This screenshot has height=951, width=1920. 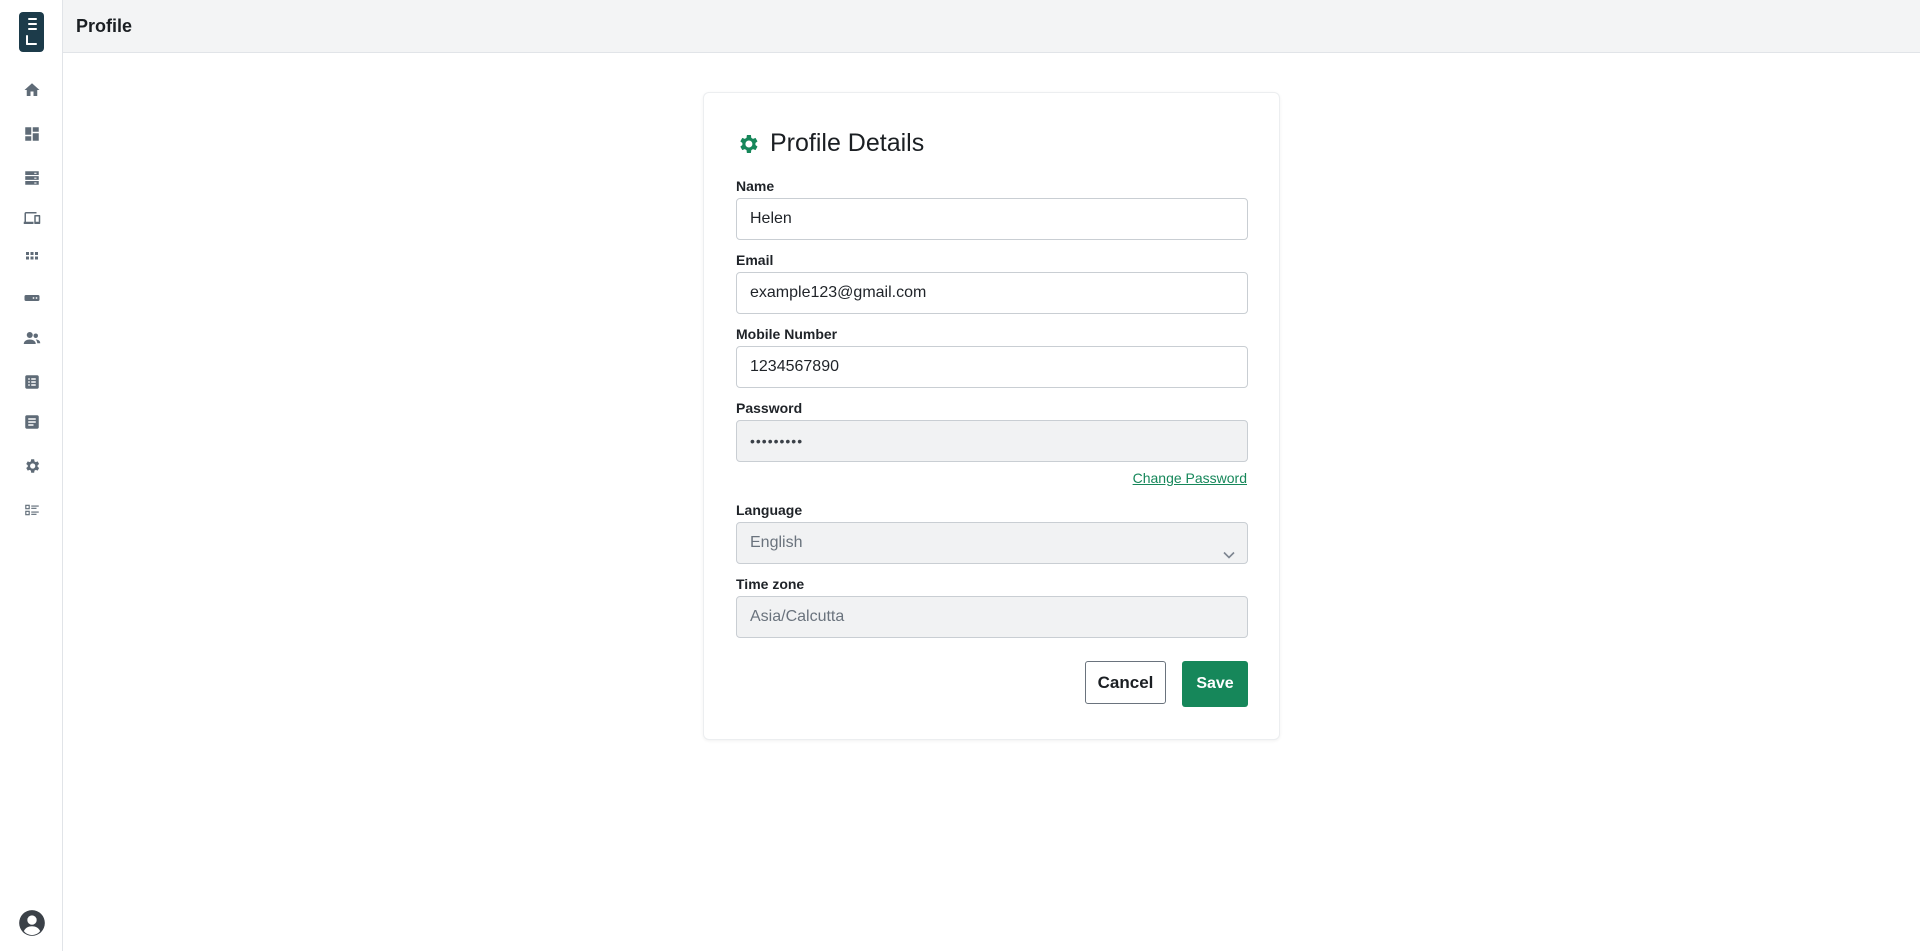 What do you see at coordinates (755, 260) in the screenshot?
I see `email-label: Email` at bounding box center [755, 260].